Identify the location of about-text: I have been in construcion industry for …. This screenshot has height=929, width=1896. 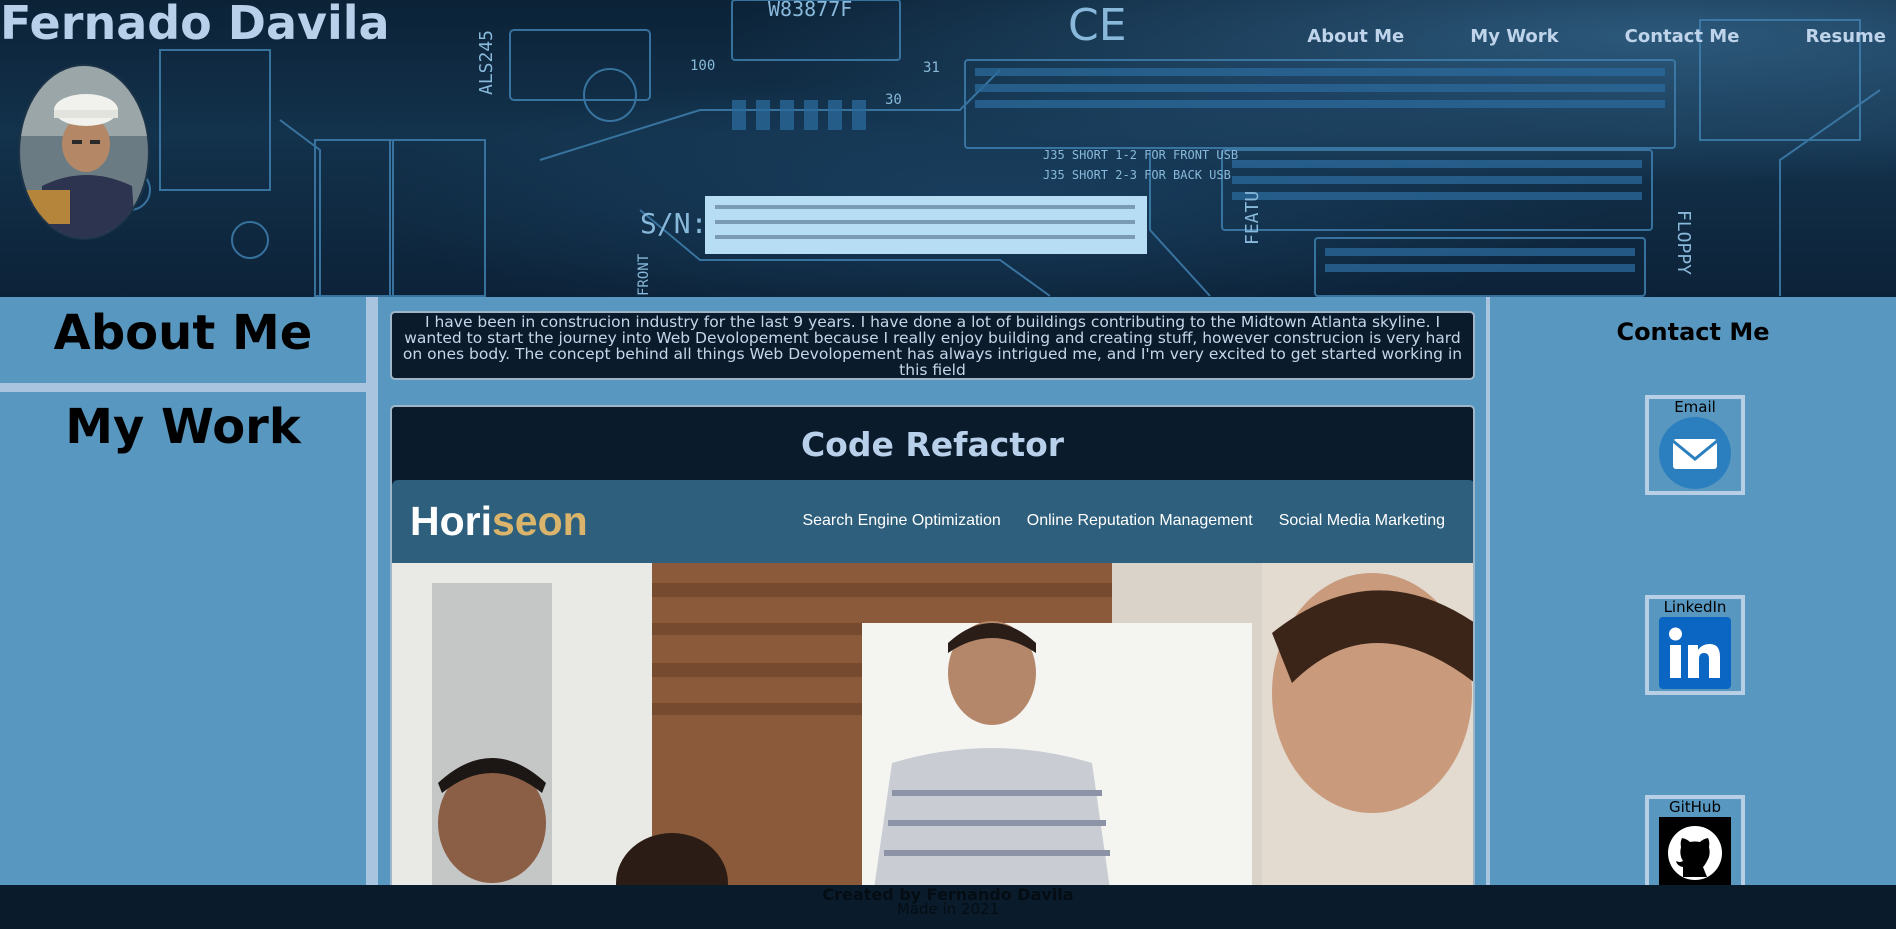
(932, 346).